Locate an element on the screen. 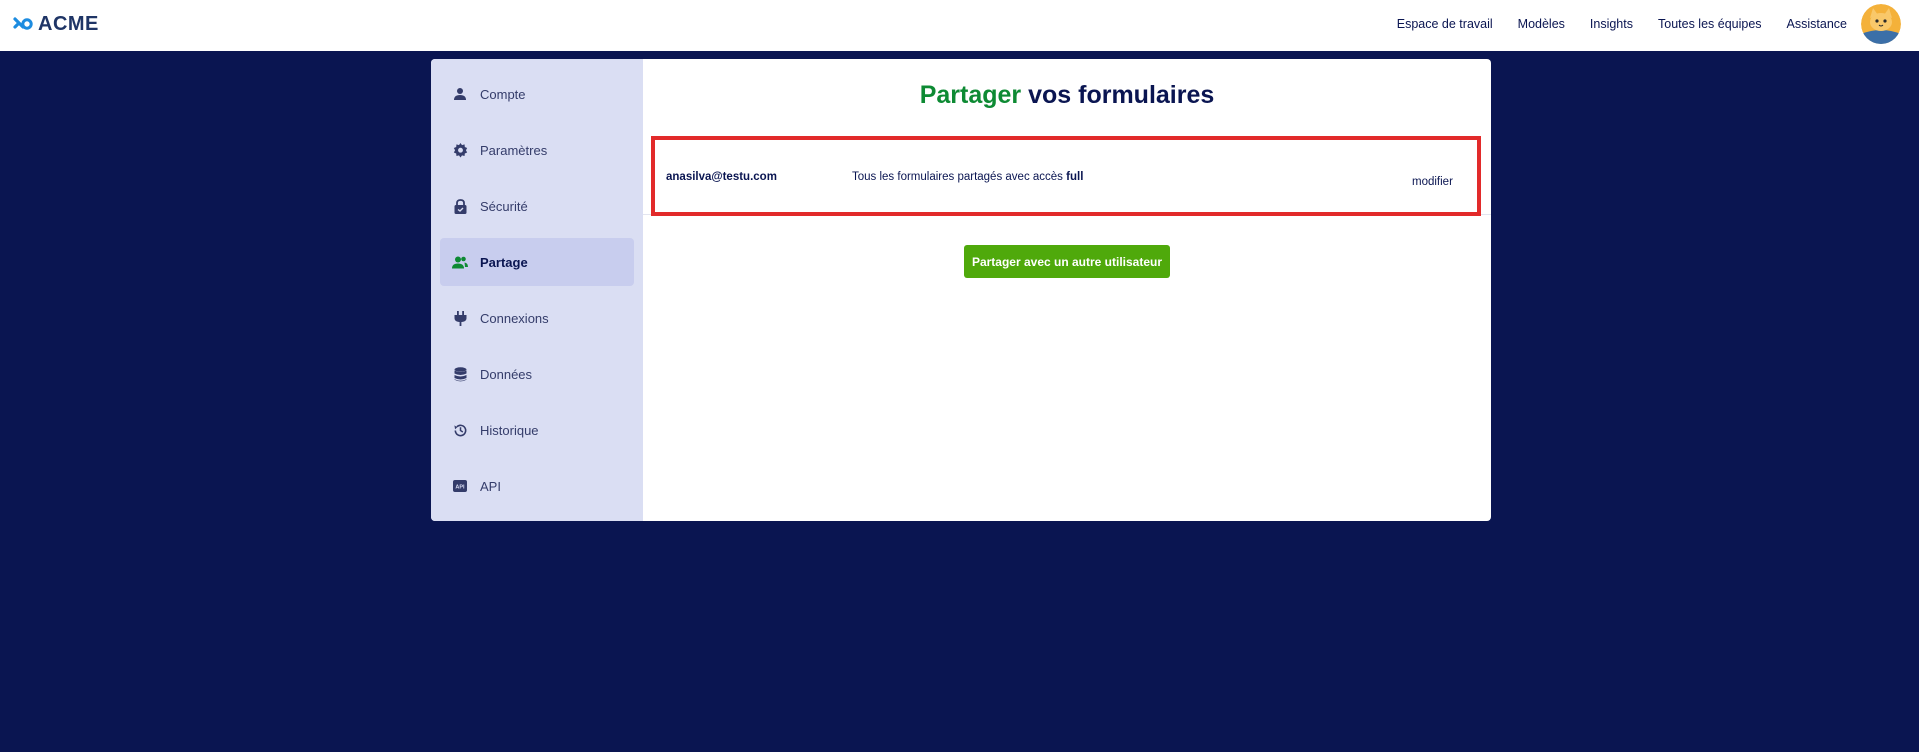  sidebar-item-historique: Historique is located at coordinates (537, 430).